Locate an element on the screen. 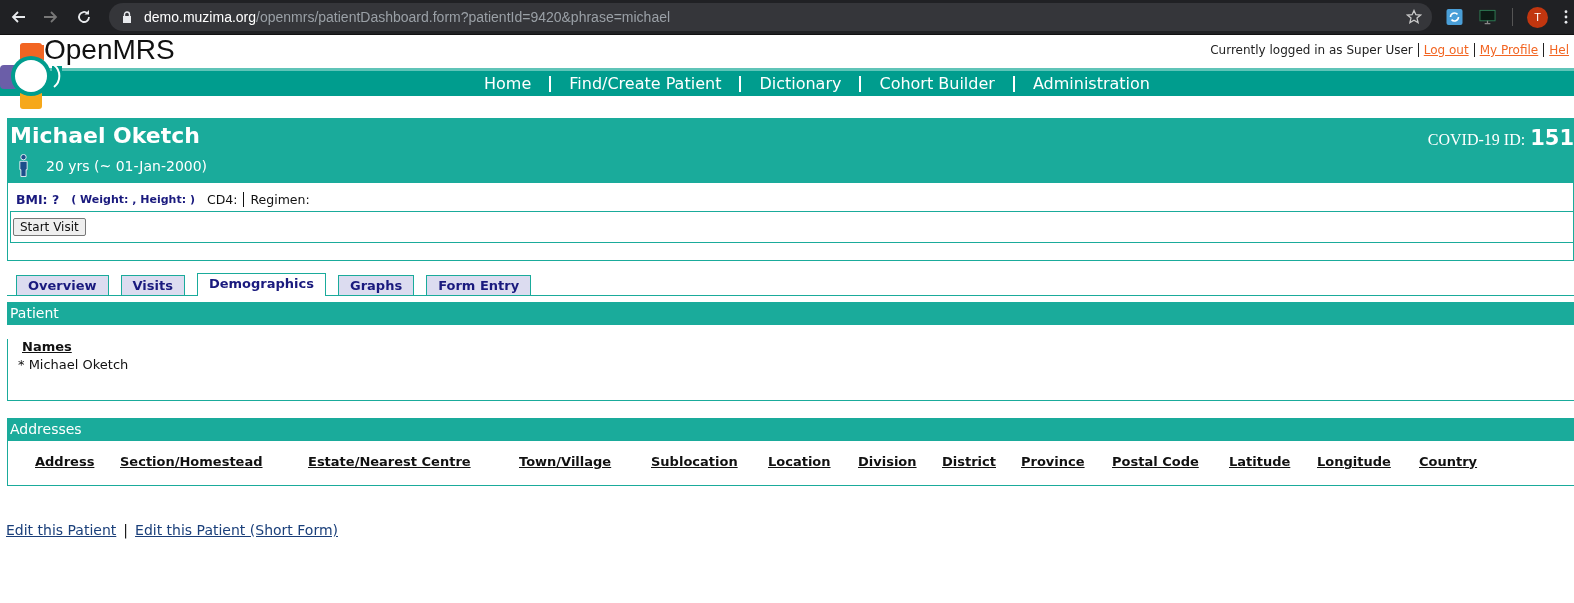 Image resolution: width=1574 pixels, height=603 pixels. edit-link: Edit this Patient is located at coordinates (61, 530).